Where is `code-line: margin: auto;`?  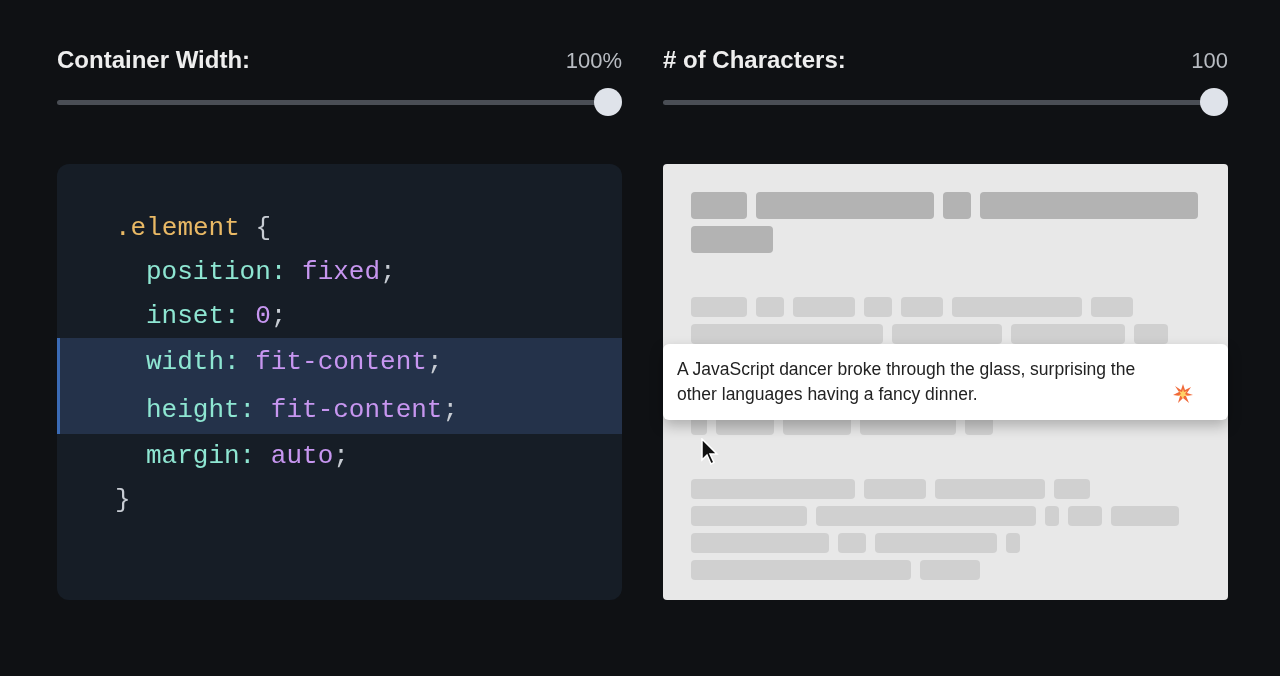
code-line: margin: auto; is located at coordinates (247, 456).